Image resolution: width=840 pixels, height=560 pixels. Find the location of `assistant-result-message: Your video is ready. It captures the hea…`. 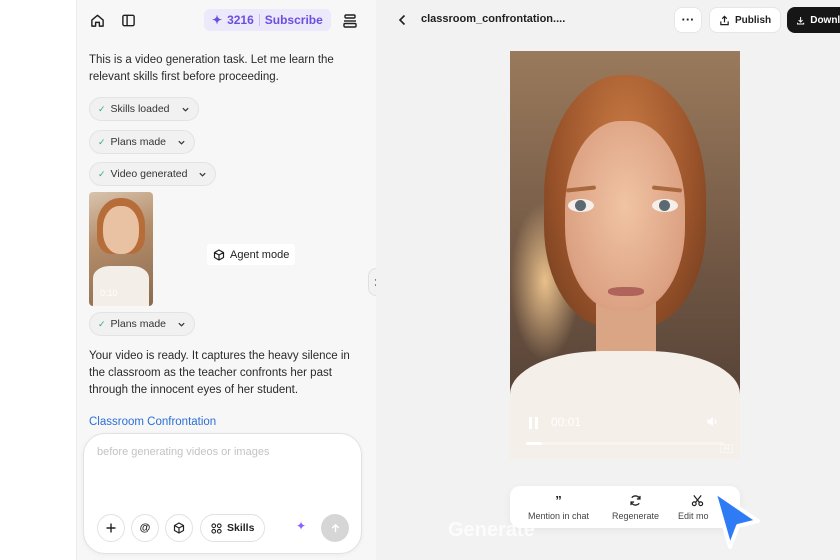

assistant-result-message: Your video is ready. It captures the hea… is located at coordinates (219, 373).